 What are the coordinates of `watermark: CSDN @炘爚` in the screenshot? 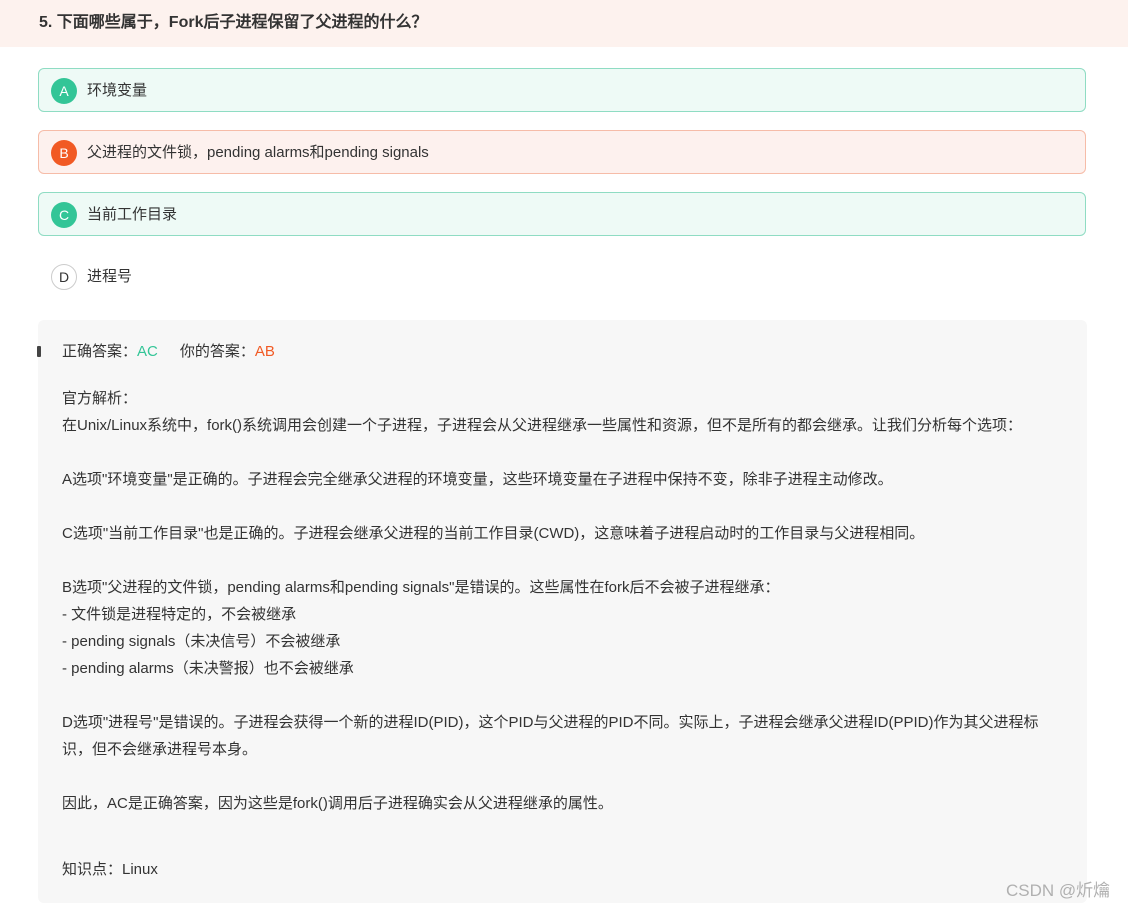 It's located at (1058, 890).